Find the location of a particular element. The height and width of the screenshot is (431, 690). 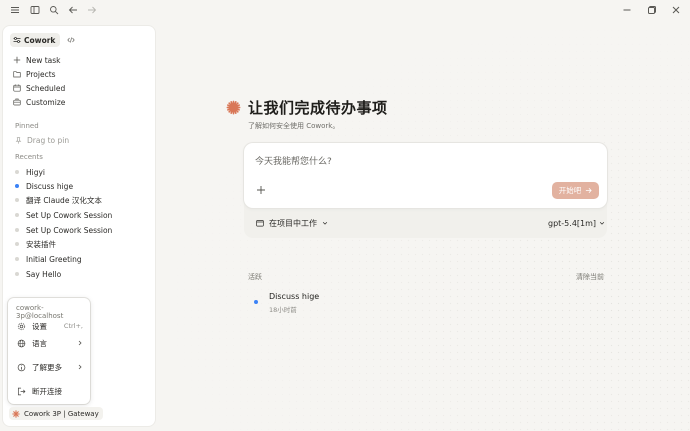

clock-icon is located at coordinates (16, 88).